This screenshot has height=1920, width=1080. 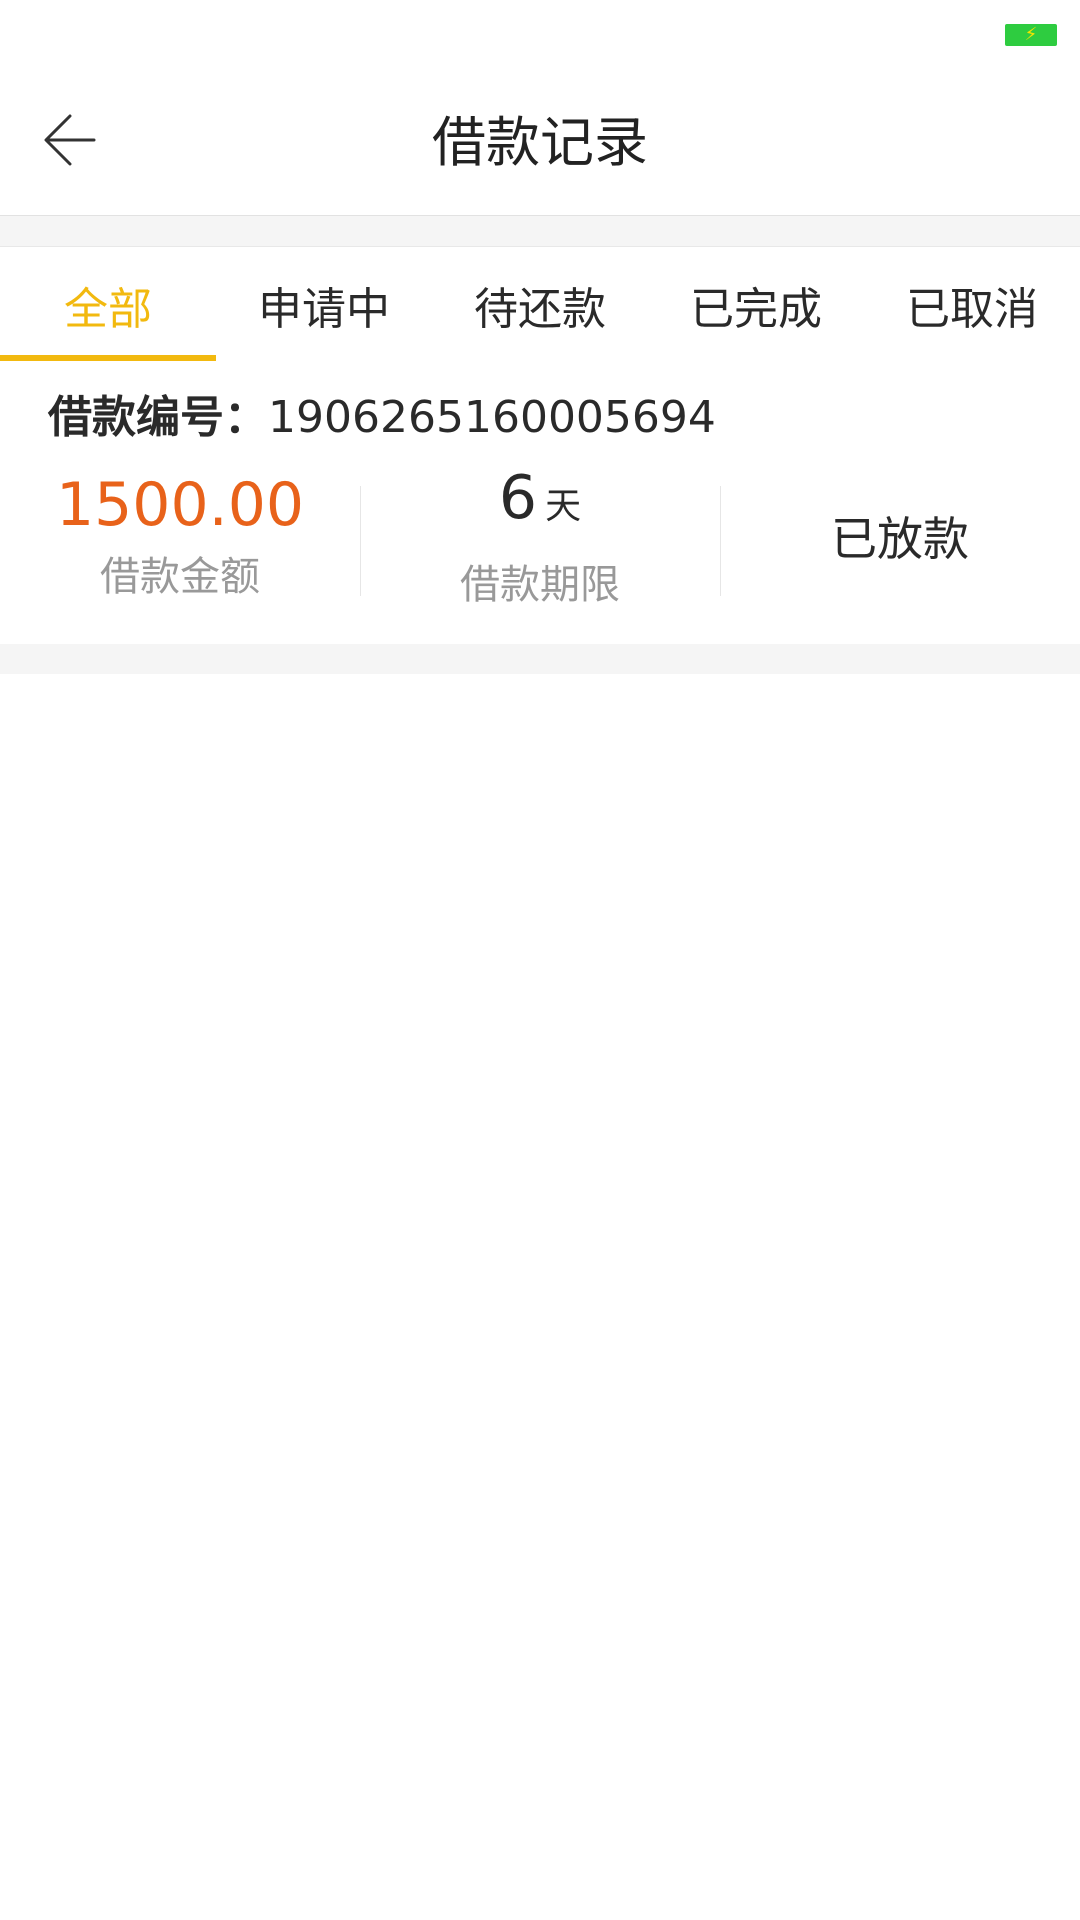 What do you see at coordinates (540, 309) in the screenshot?
I see `tab-label: 待还款` at bounding box center [540, 309].